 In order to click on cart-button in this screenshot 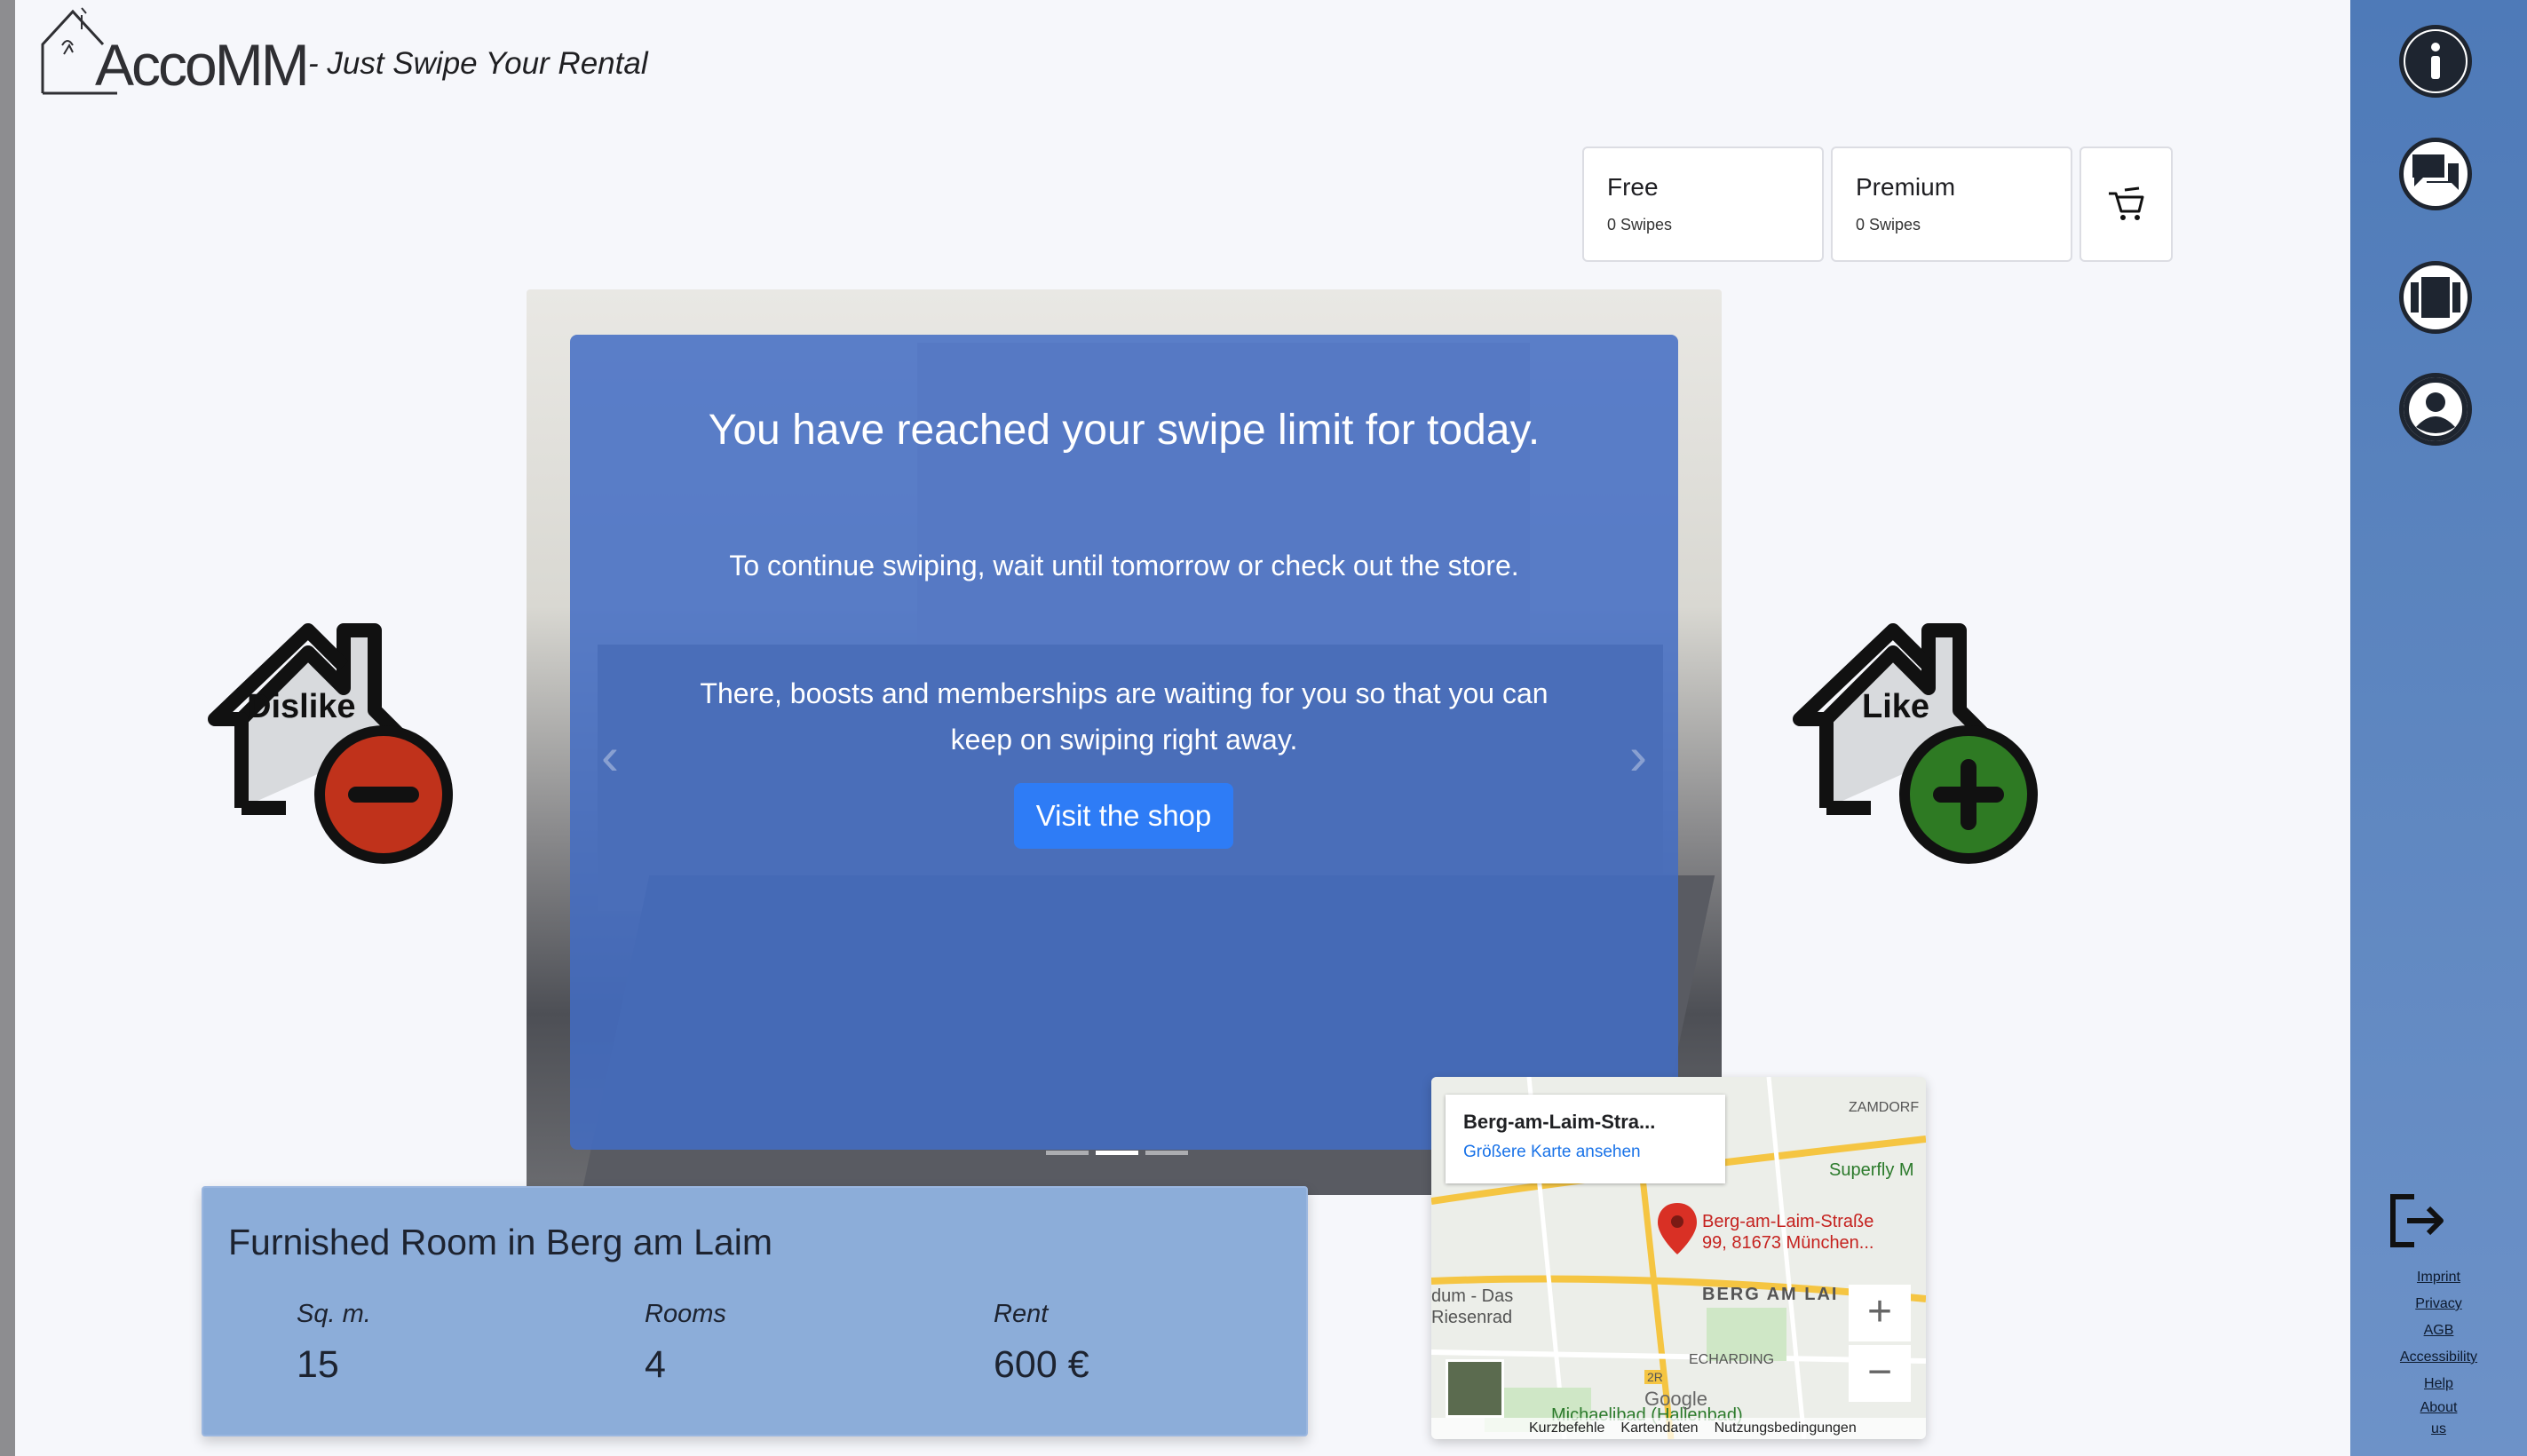, I will do `click(2126, 204)`.